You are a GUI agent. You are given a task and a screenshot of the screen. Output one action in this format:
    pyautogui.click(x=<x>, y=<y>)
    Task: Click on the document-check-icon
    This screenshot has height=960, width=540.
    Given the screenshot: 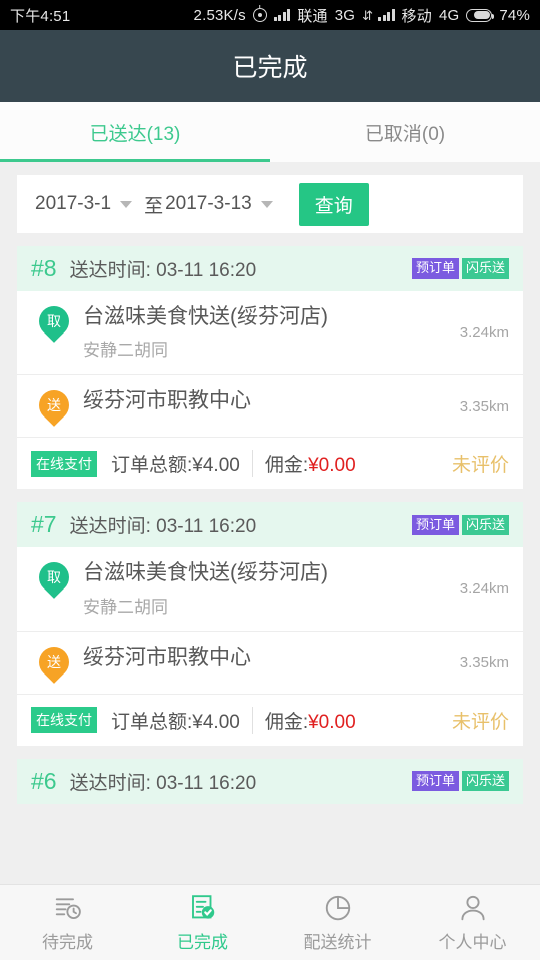 What is the action you would take?
    pyautogui.click(x=203, y=908)
    